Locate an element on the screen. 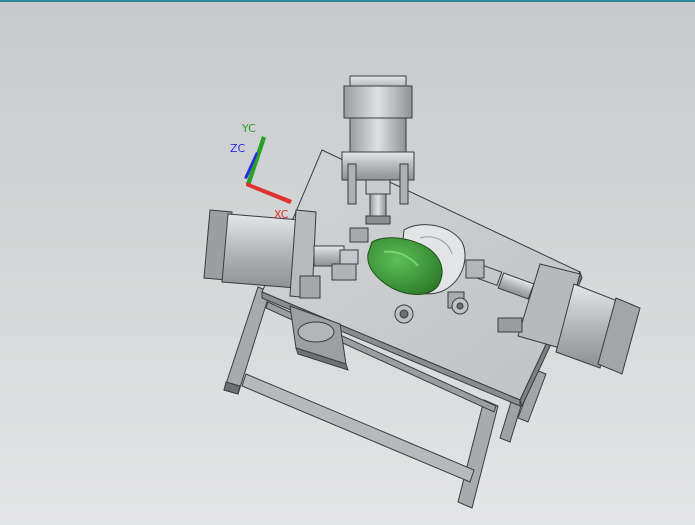 This screenshot has width=695, height=525. y-axis-label: YC is located at coordinates (248, 128).